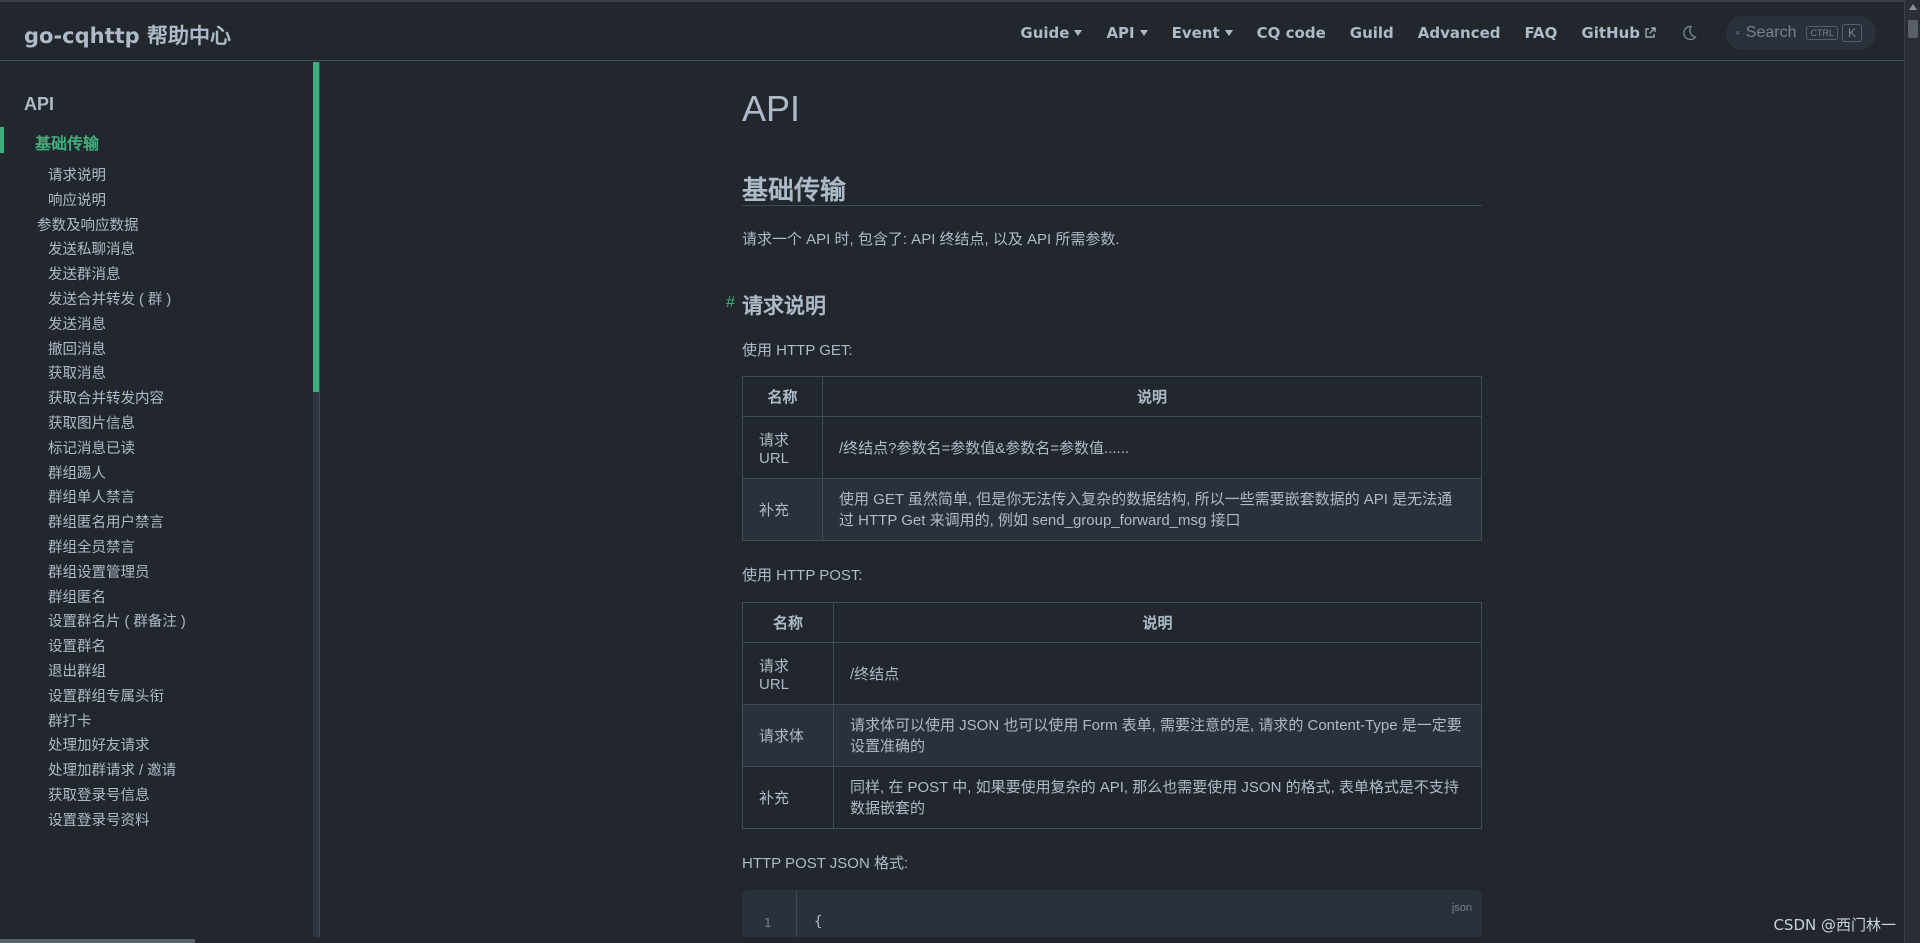 Image resolution: width=1920 pixels, height=943 pixels. Describe the element at coordinates (88, 224) in the screenshot. I see `sidebar-item: 参数及响应数据` at that location.